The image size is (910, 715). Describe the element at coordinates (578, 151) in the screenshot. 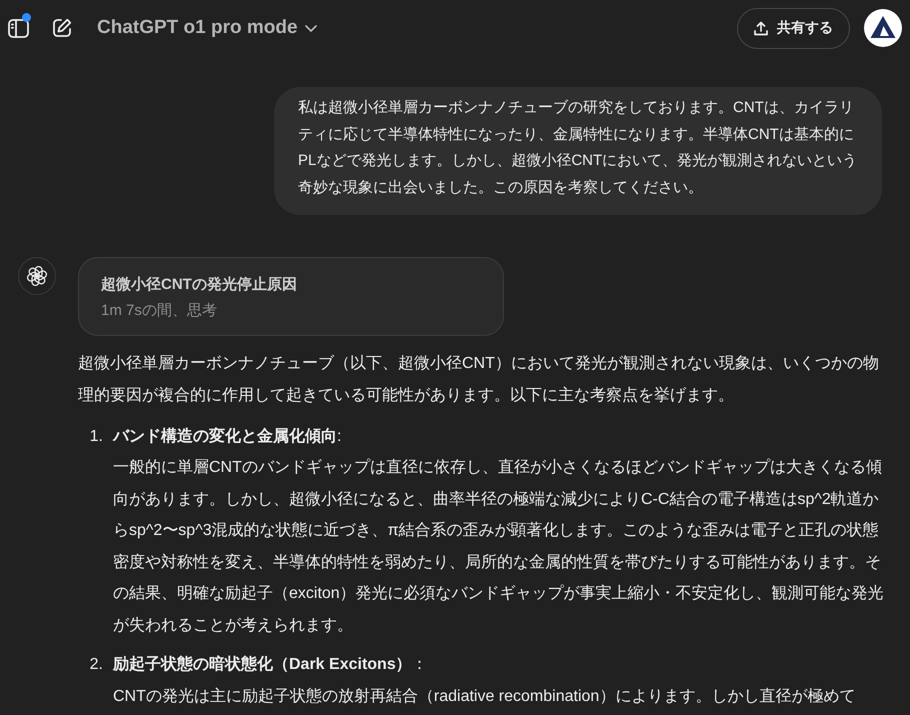

I see `user-message-bubble: 私は超微小径単層カーボンナノチューブの研究をしております。CNTは、カイラリティに応じて半導体特性になったり、金属特性になります。半導体CNTは基本的にPLなどで発光します。しかし、超微小径CNTにおいて、発光が観測されないという奇妙な現象に出会いました。この原因を考察してください。` at that location.